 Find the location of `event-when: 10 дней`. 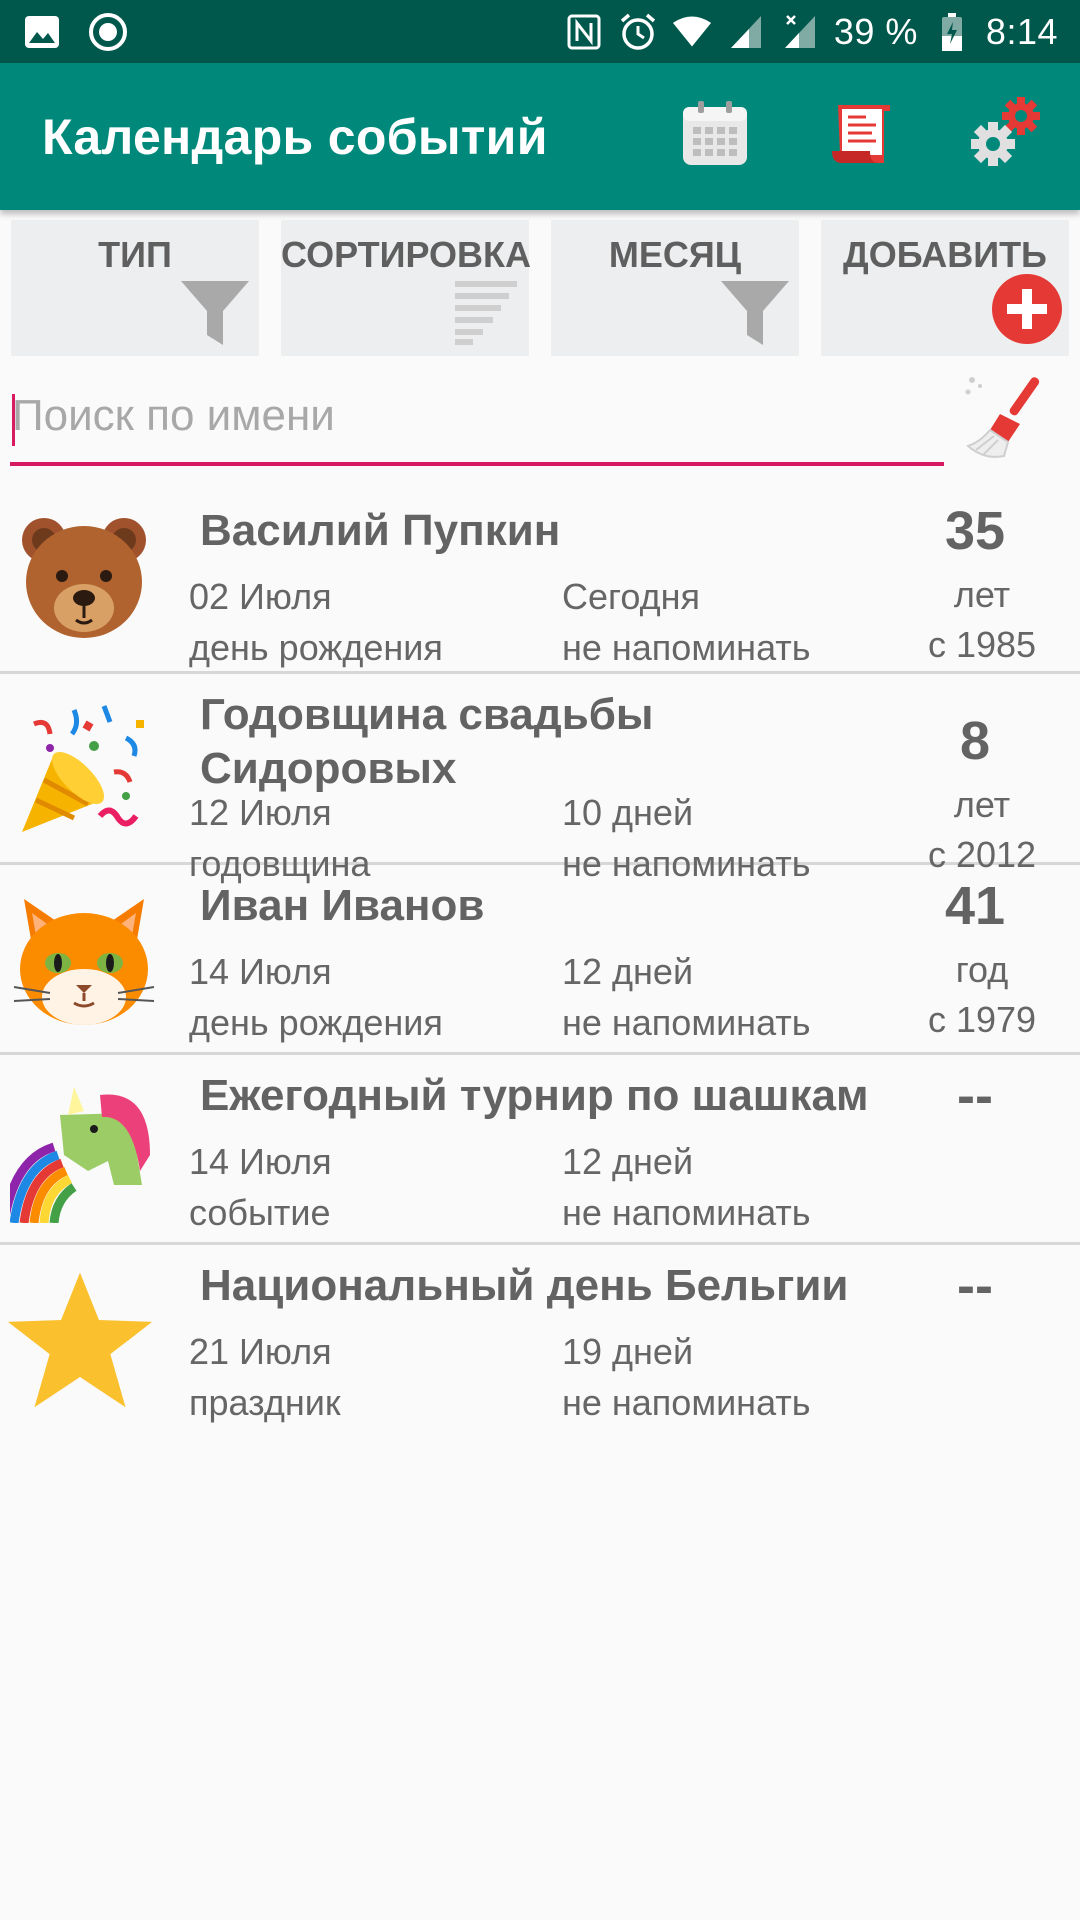

event-when: 10 дней is located at coordinates (628, 812).